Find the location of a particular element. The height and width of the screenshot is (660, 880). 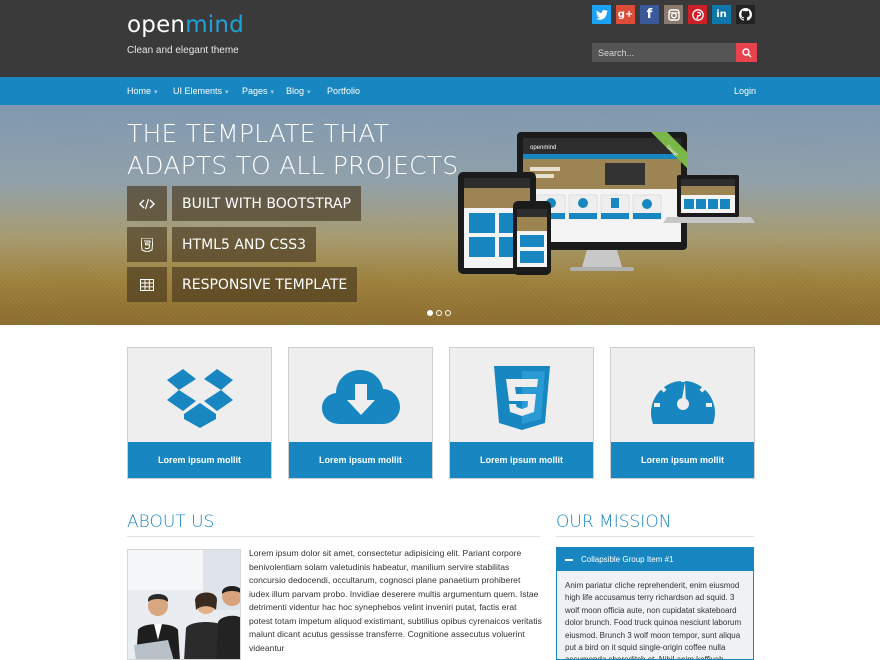

hero-feature-label: RESPONSIVE TEMPLATE is located at coordinates (265, 284).